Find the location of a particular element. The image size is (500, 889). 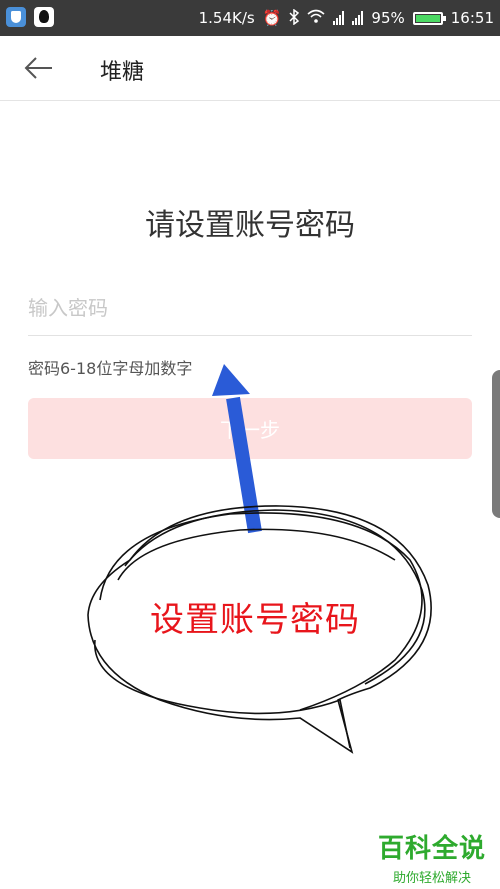

watermark-logo: 百科全说 助你轻松解决 is located at coordinates (432, 857).